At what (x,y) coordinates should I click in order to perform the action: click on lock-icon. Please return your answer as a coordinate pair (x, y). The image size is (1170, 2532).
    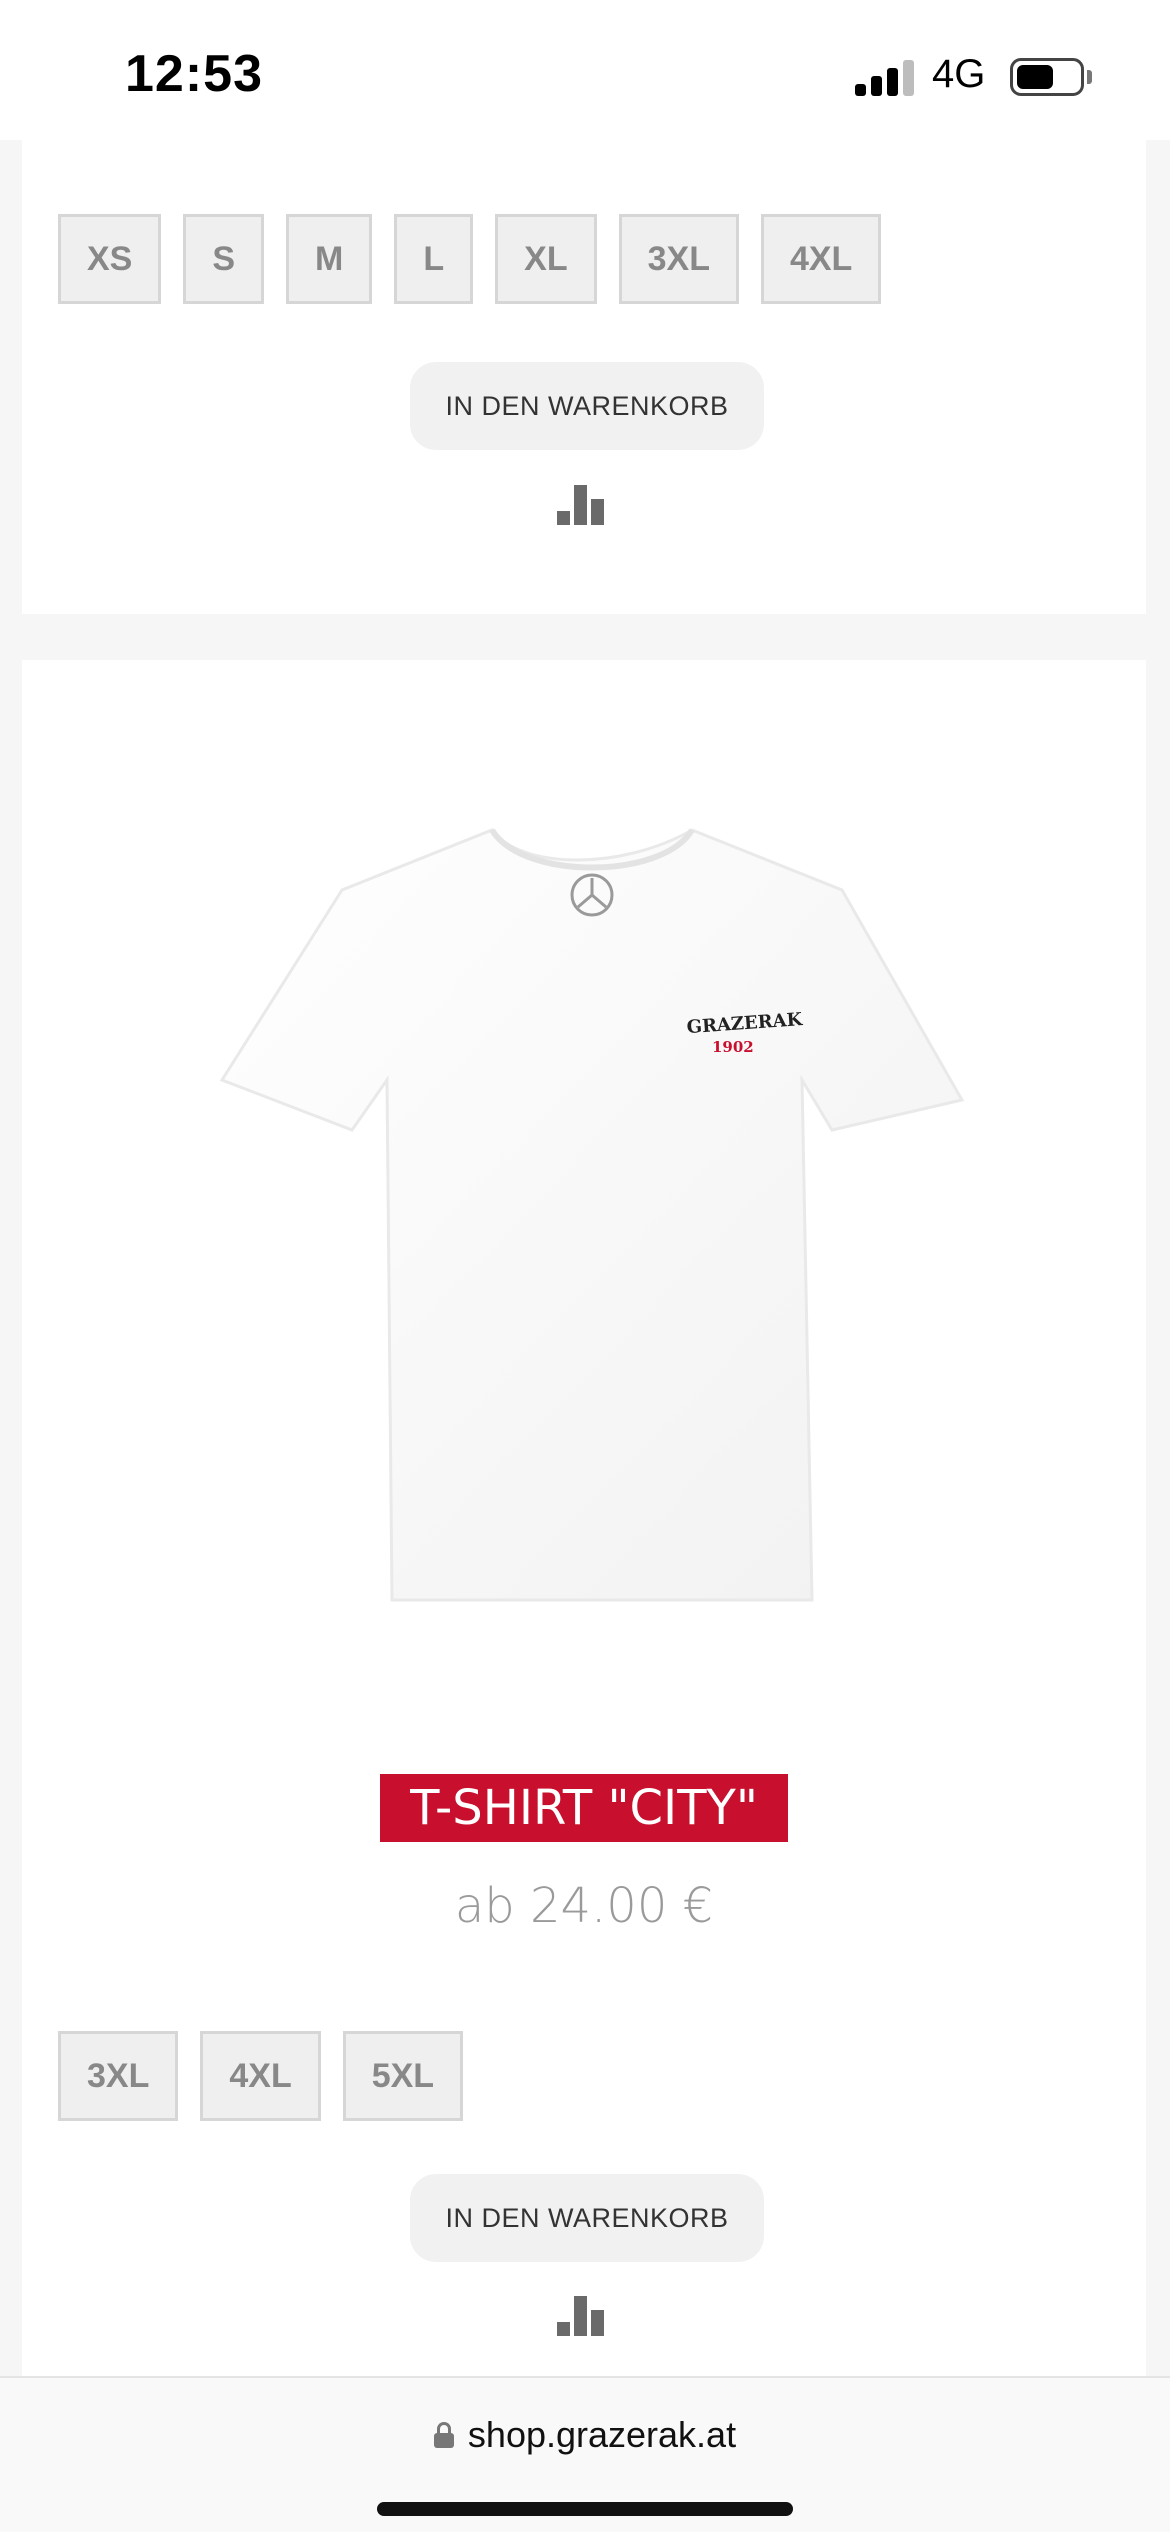
    Looking at the image, I should click on (443, 2435).